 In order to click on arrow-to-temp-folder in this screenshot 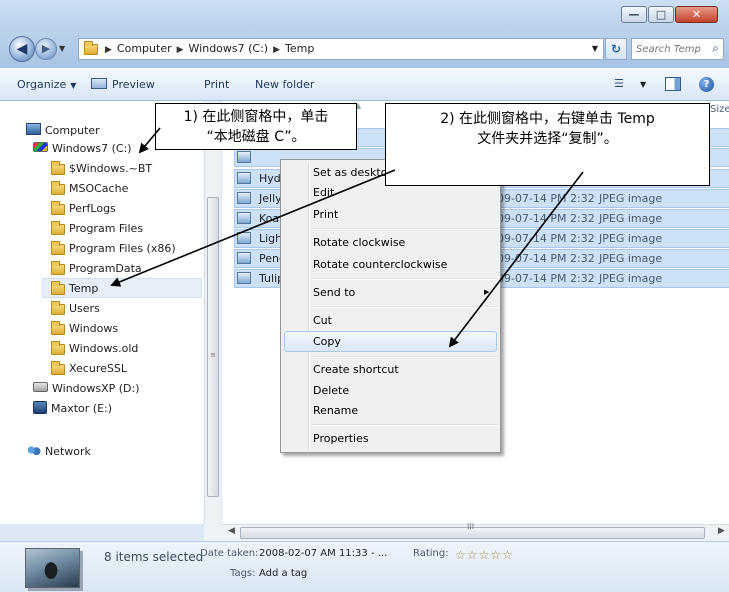, I will do `click(253, 228)`.